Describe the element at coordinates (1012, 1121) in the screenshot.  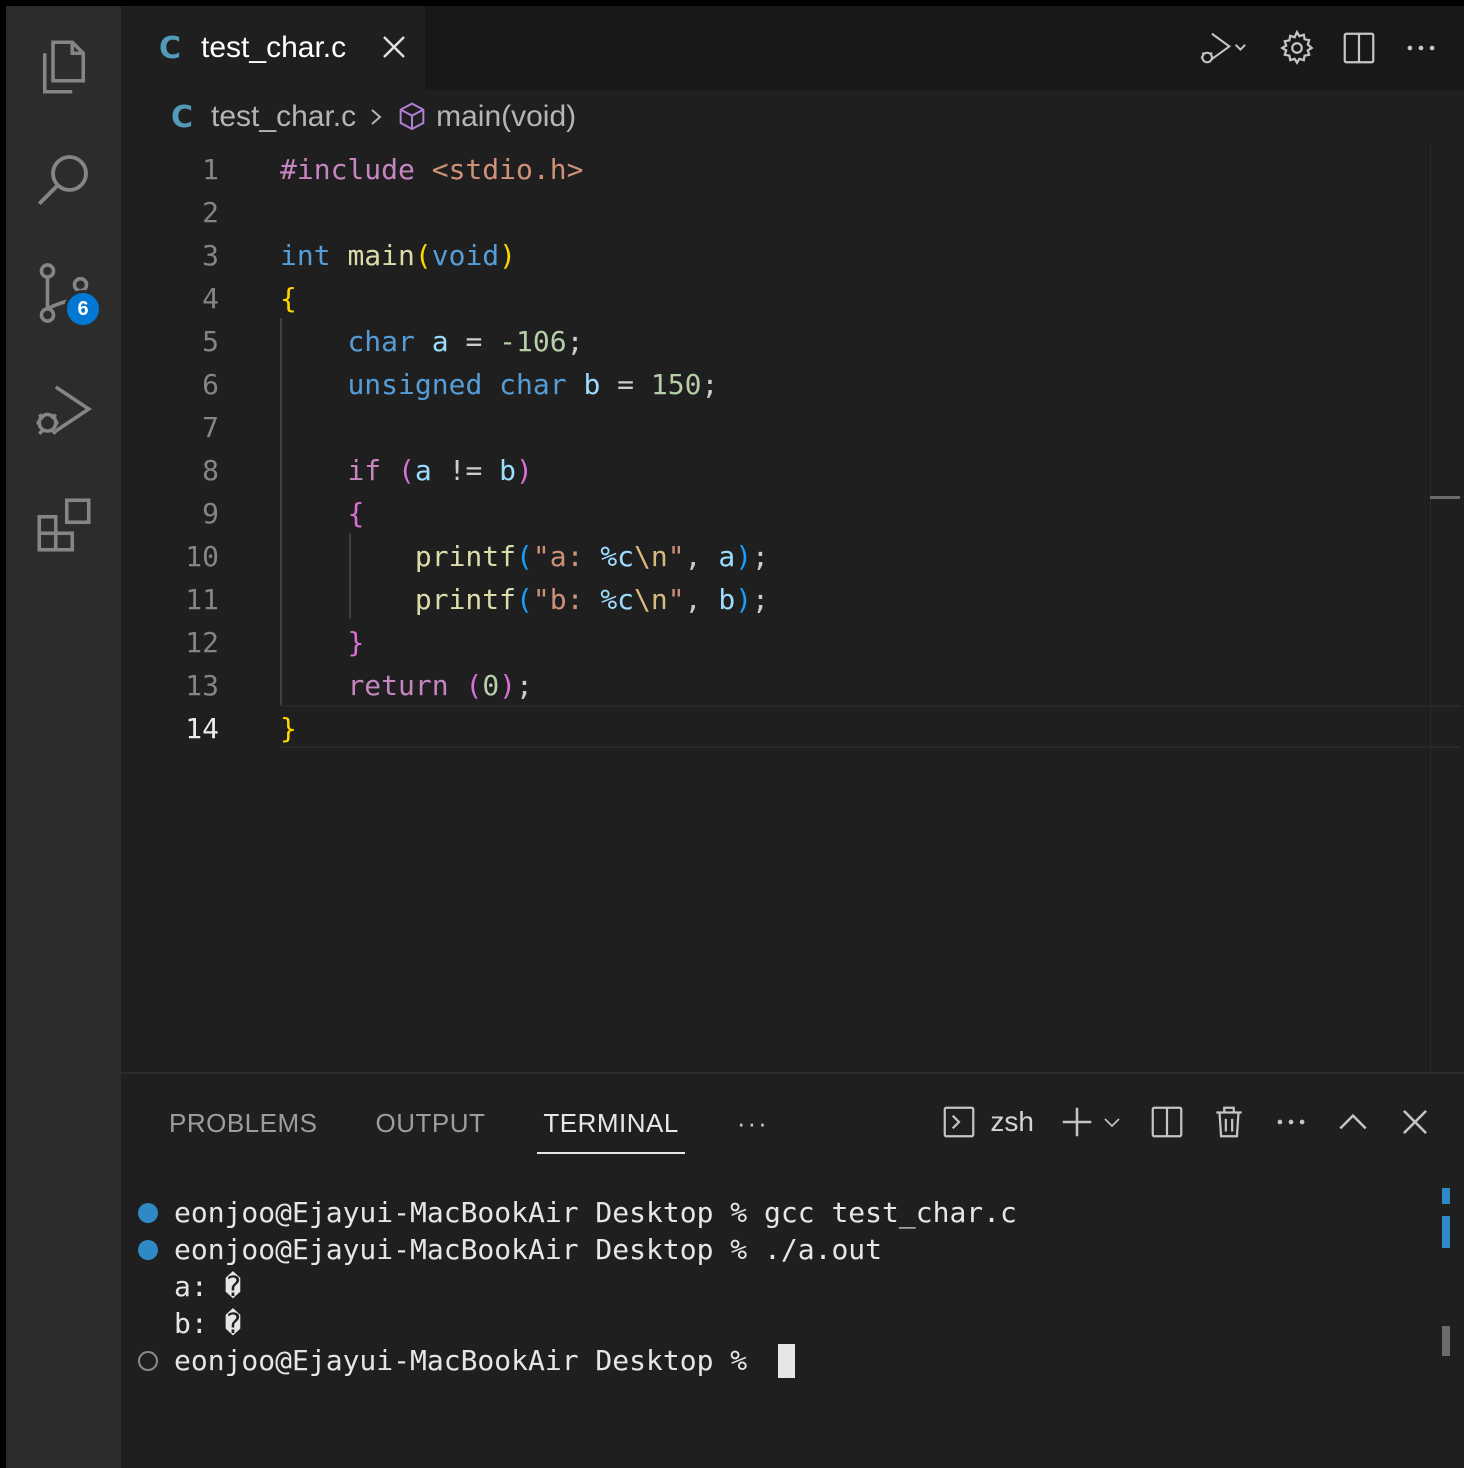
I see `shell-name: zsh` at that location.